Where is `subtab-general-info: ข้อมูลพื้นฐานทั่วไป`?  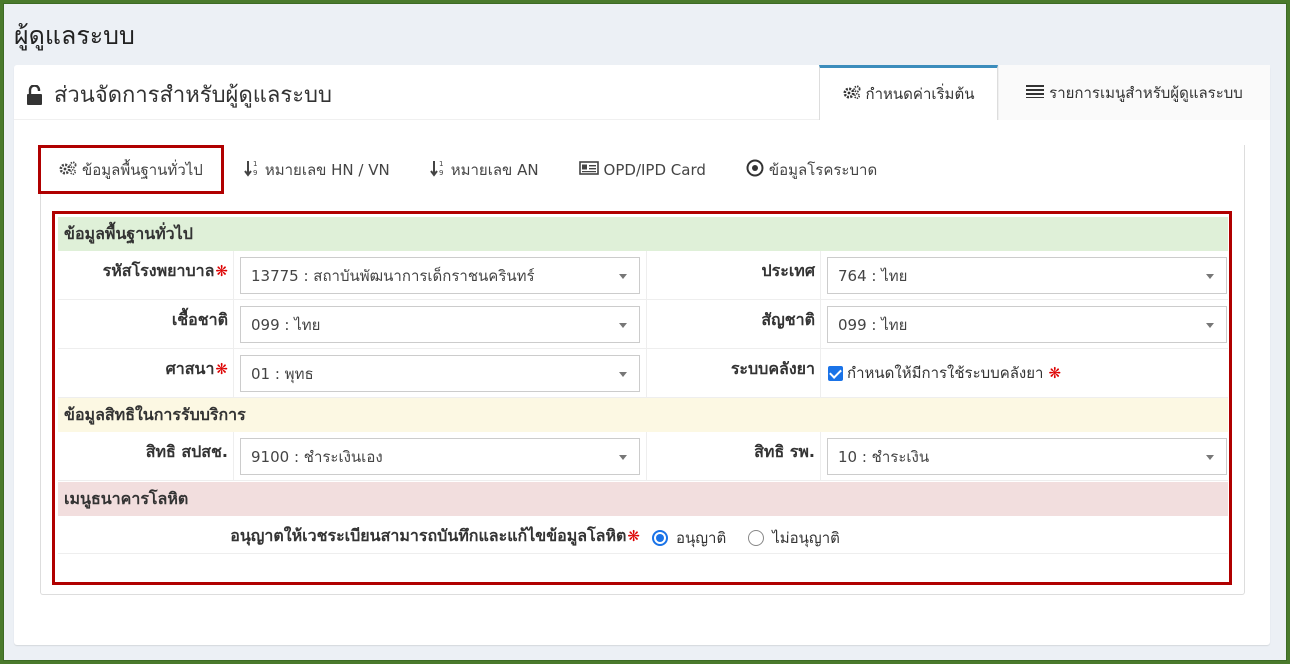
subtab-general-info: ข้อมูลพื้นฐานทั่วไป is located at coordinates (131, 169).